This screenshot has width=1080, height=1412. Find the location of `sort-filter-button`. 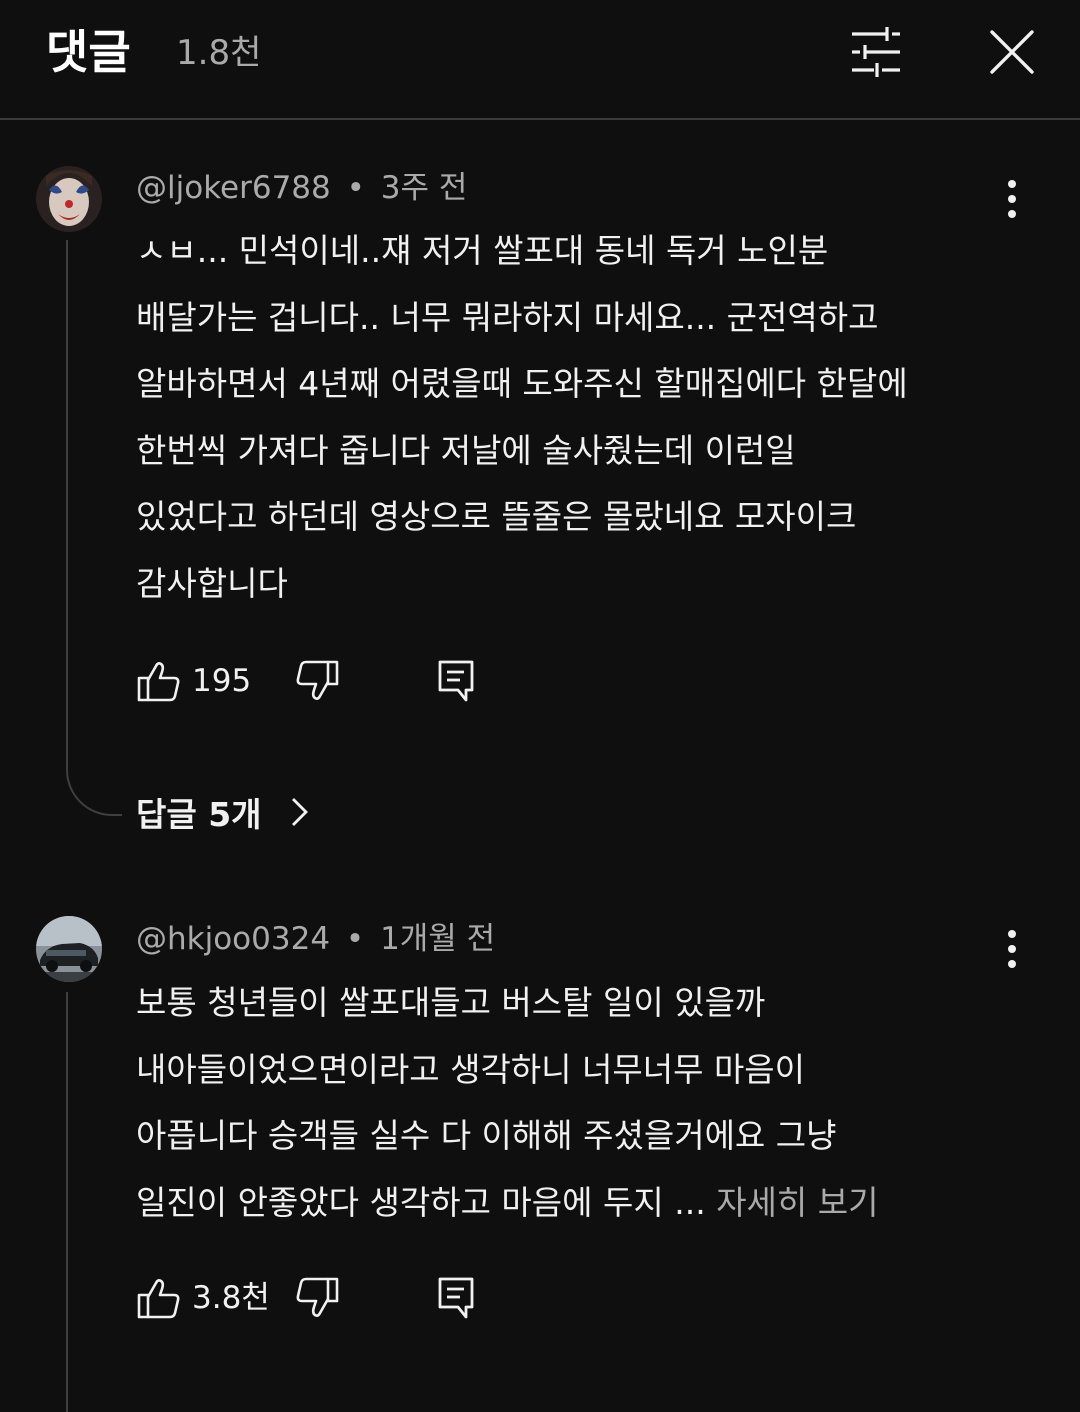

sort-filter-button is located at coordinates (876, 52).